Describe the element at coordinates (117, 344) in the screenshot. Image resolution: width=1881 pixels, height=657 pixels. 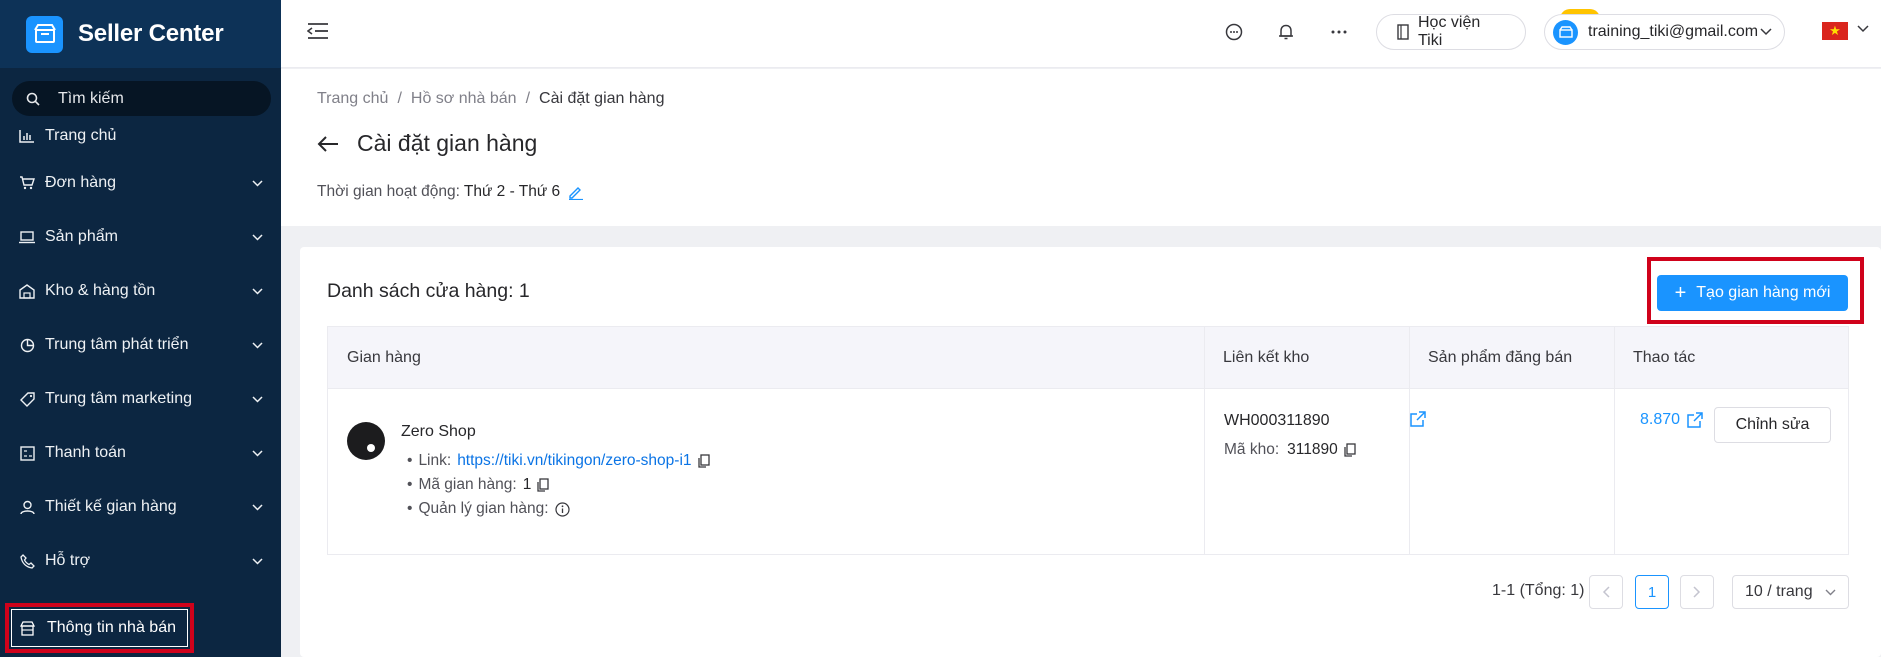
I see `sidebar-item-label: Trung tâm phát triển` at that location.